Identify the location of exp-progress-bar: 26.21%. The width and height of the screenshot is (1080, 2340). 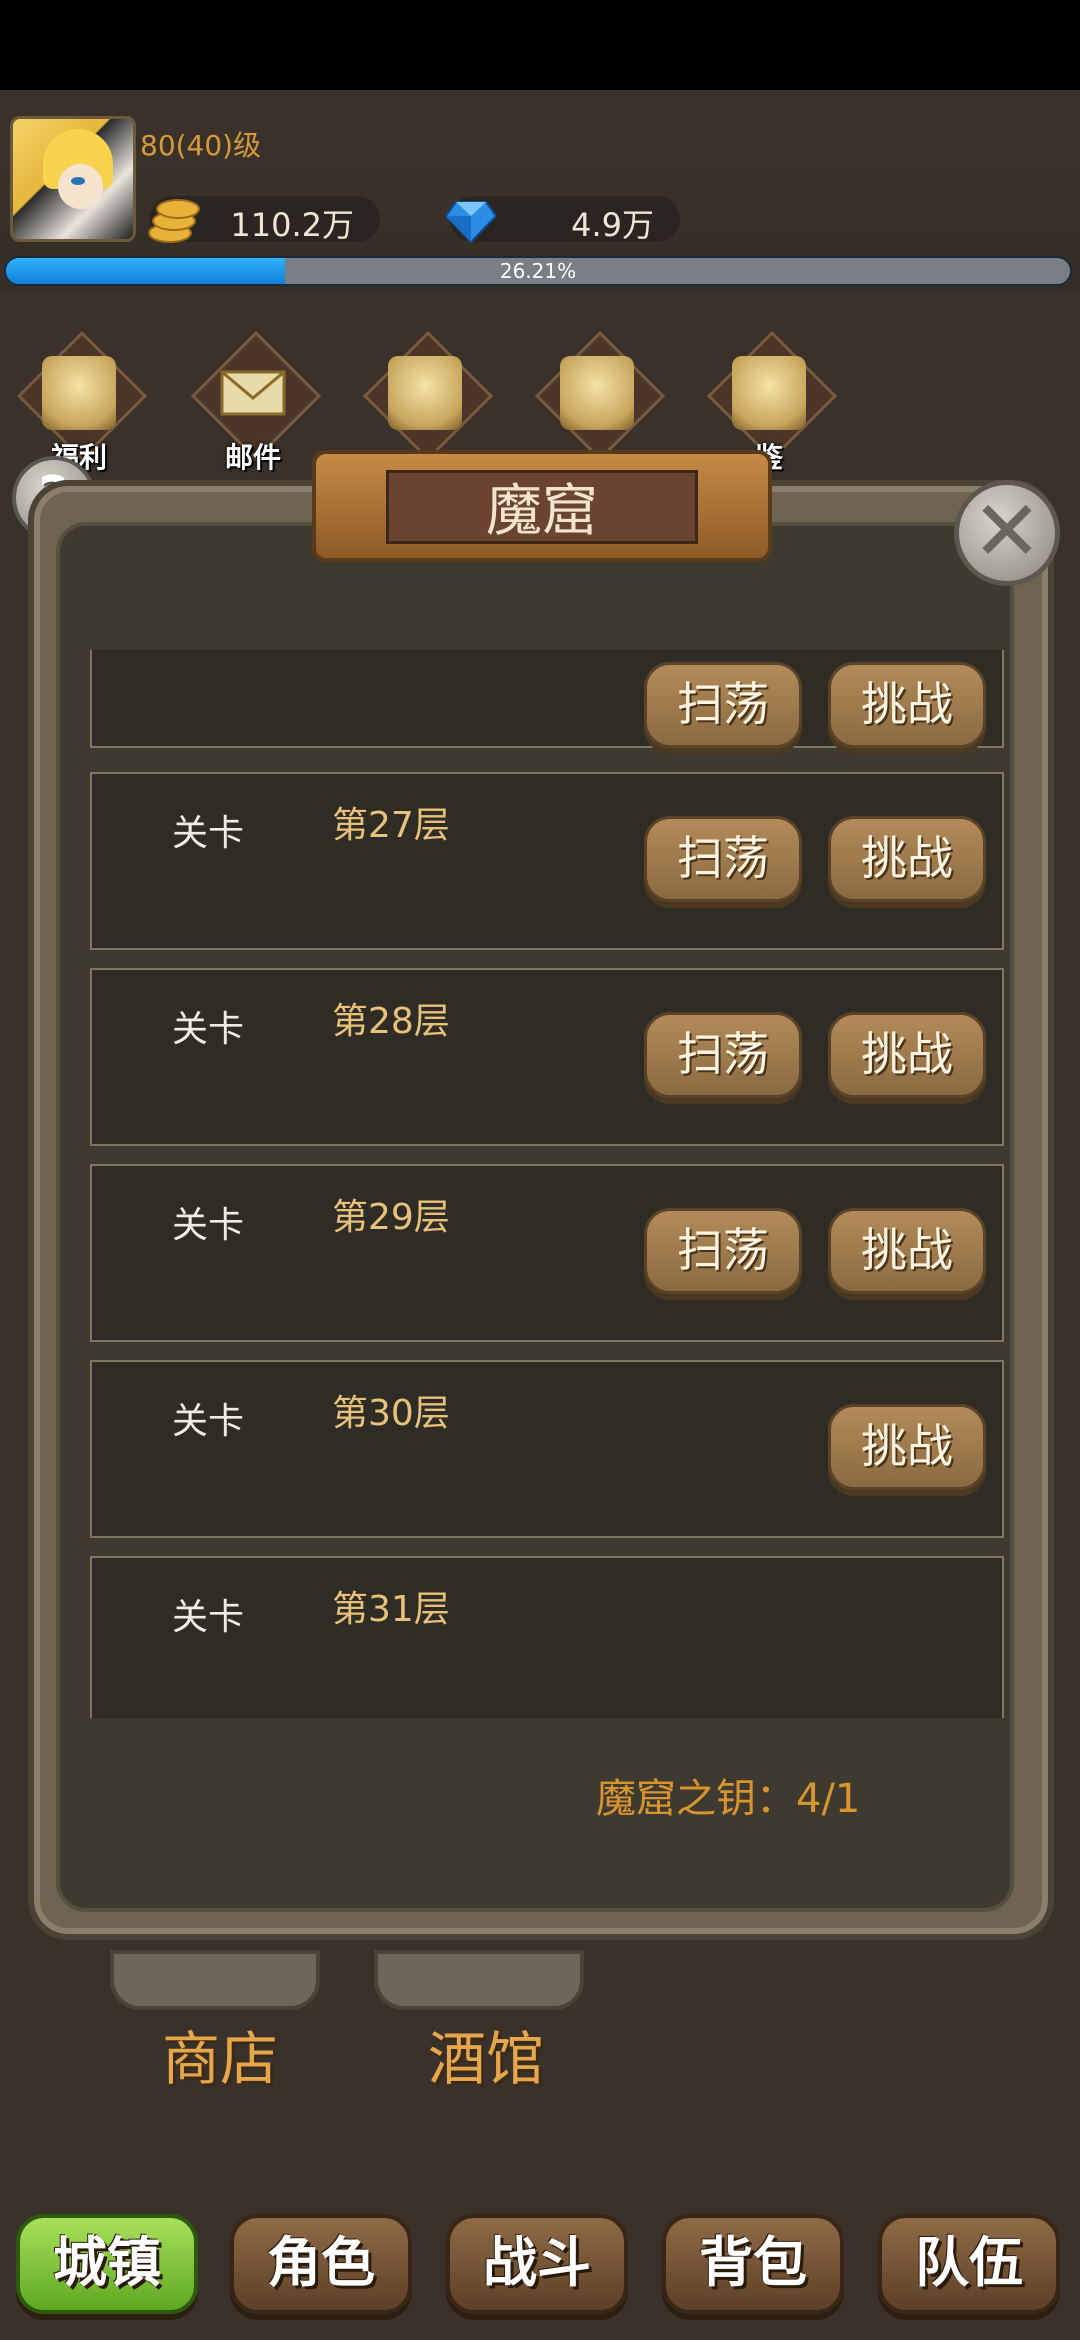
(538, 271).